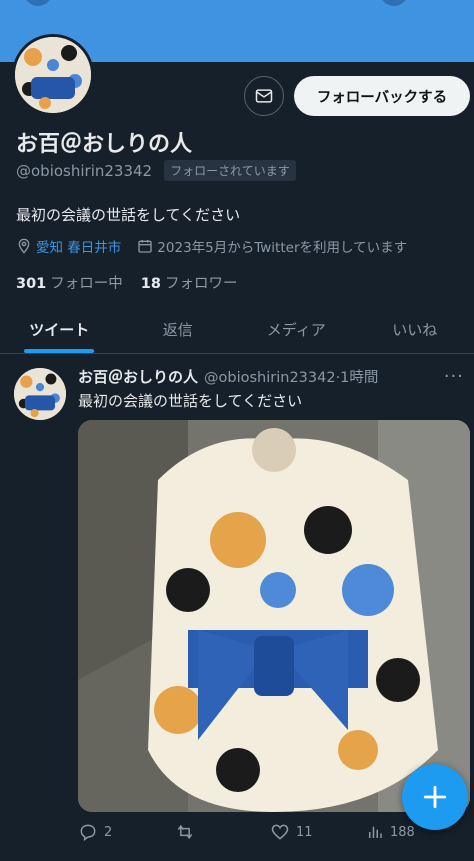 The width and height of the screenshot is (474, 861). Describe the element at coordinates (138, 376) in the screenshot. I see `tweet-author-name: お百＠おしりの人` at that location.